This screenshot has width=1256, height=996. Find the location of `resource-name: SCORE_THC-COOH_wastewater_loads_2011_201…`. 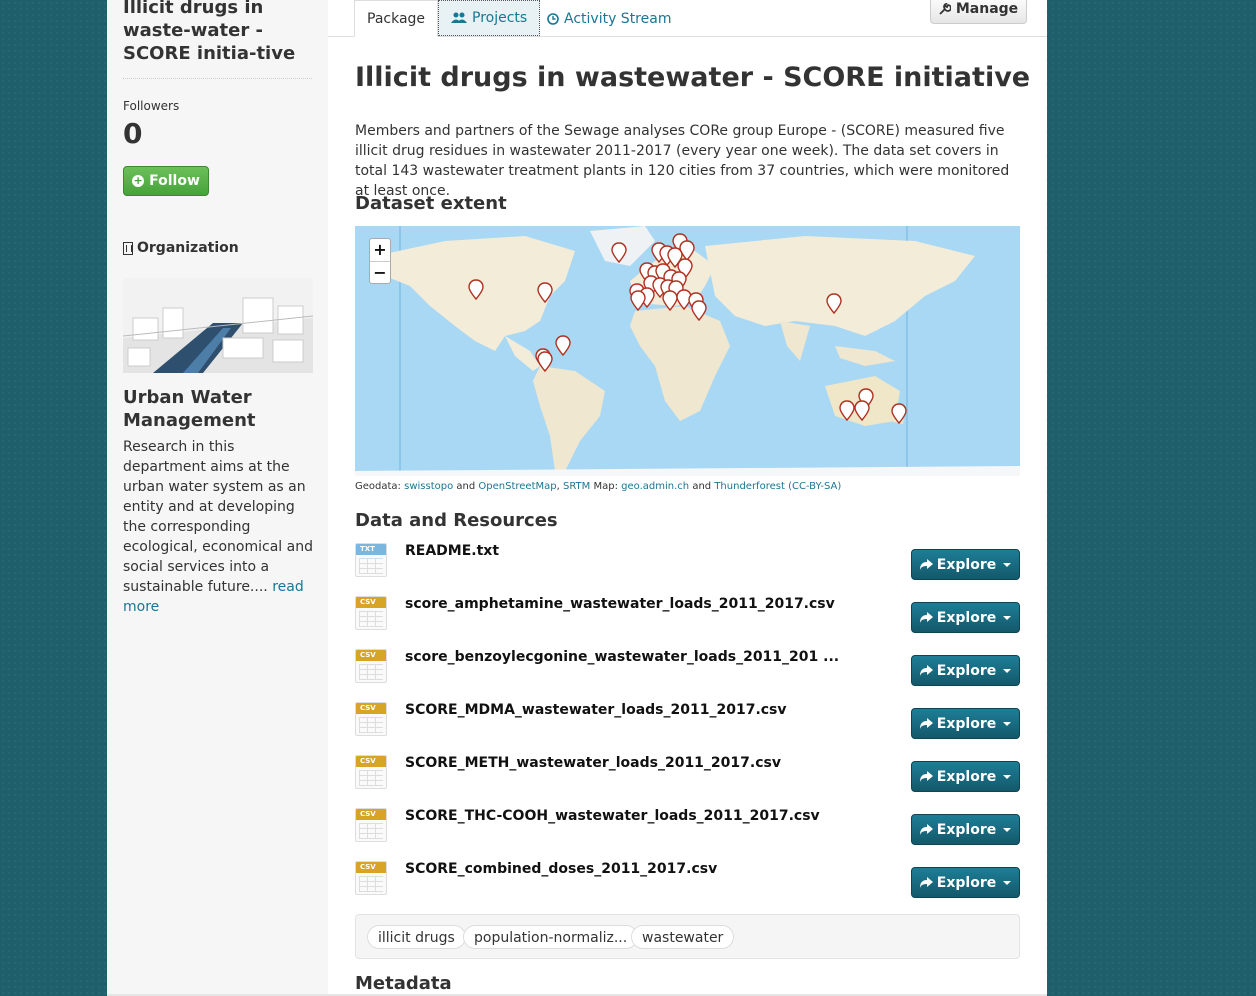

resource-name: SCORE_THC-COOH_wastewater_loads_2011_201… is located at coordinates (612, 816).